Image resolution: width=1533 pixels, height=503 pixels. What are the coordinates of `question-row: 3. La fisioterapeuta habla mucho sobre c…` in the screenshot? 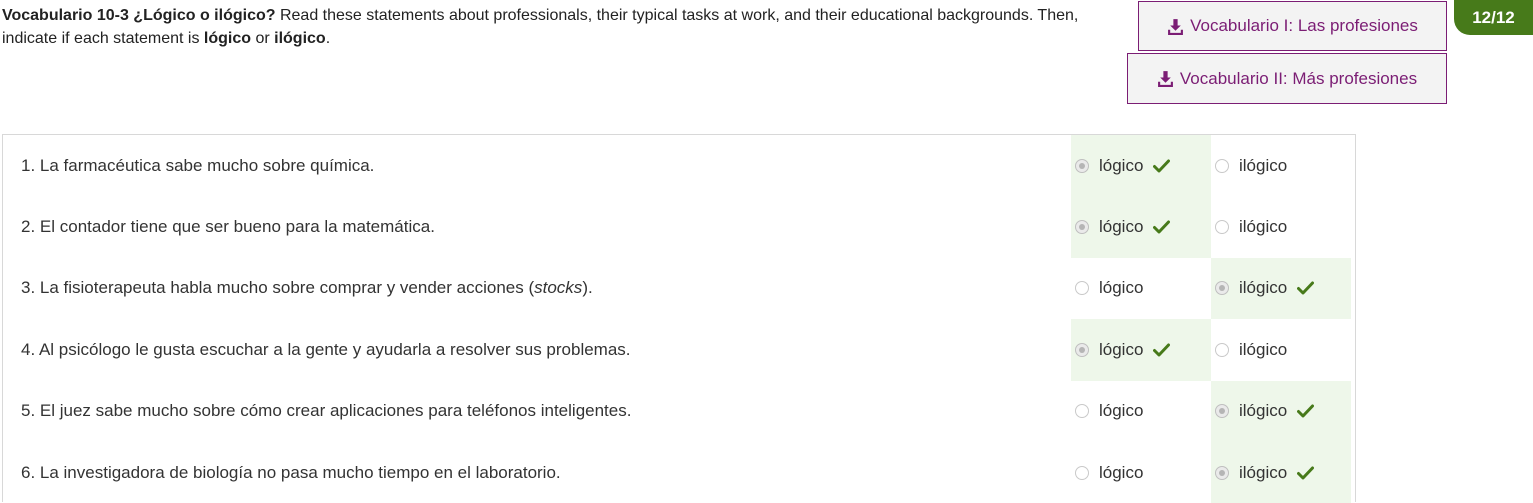 It's located at (679, 288).